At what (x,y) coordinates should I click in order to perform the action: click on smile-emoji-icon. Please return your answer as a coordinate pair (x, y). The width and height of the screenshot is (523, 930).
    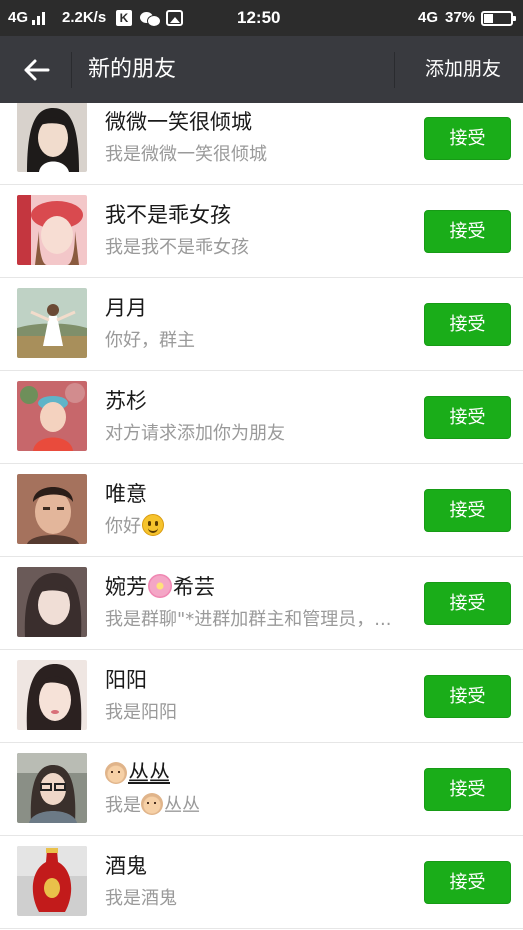
    Looking at the image, I should click on (153, 525).